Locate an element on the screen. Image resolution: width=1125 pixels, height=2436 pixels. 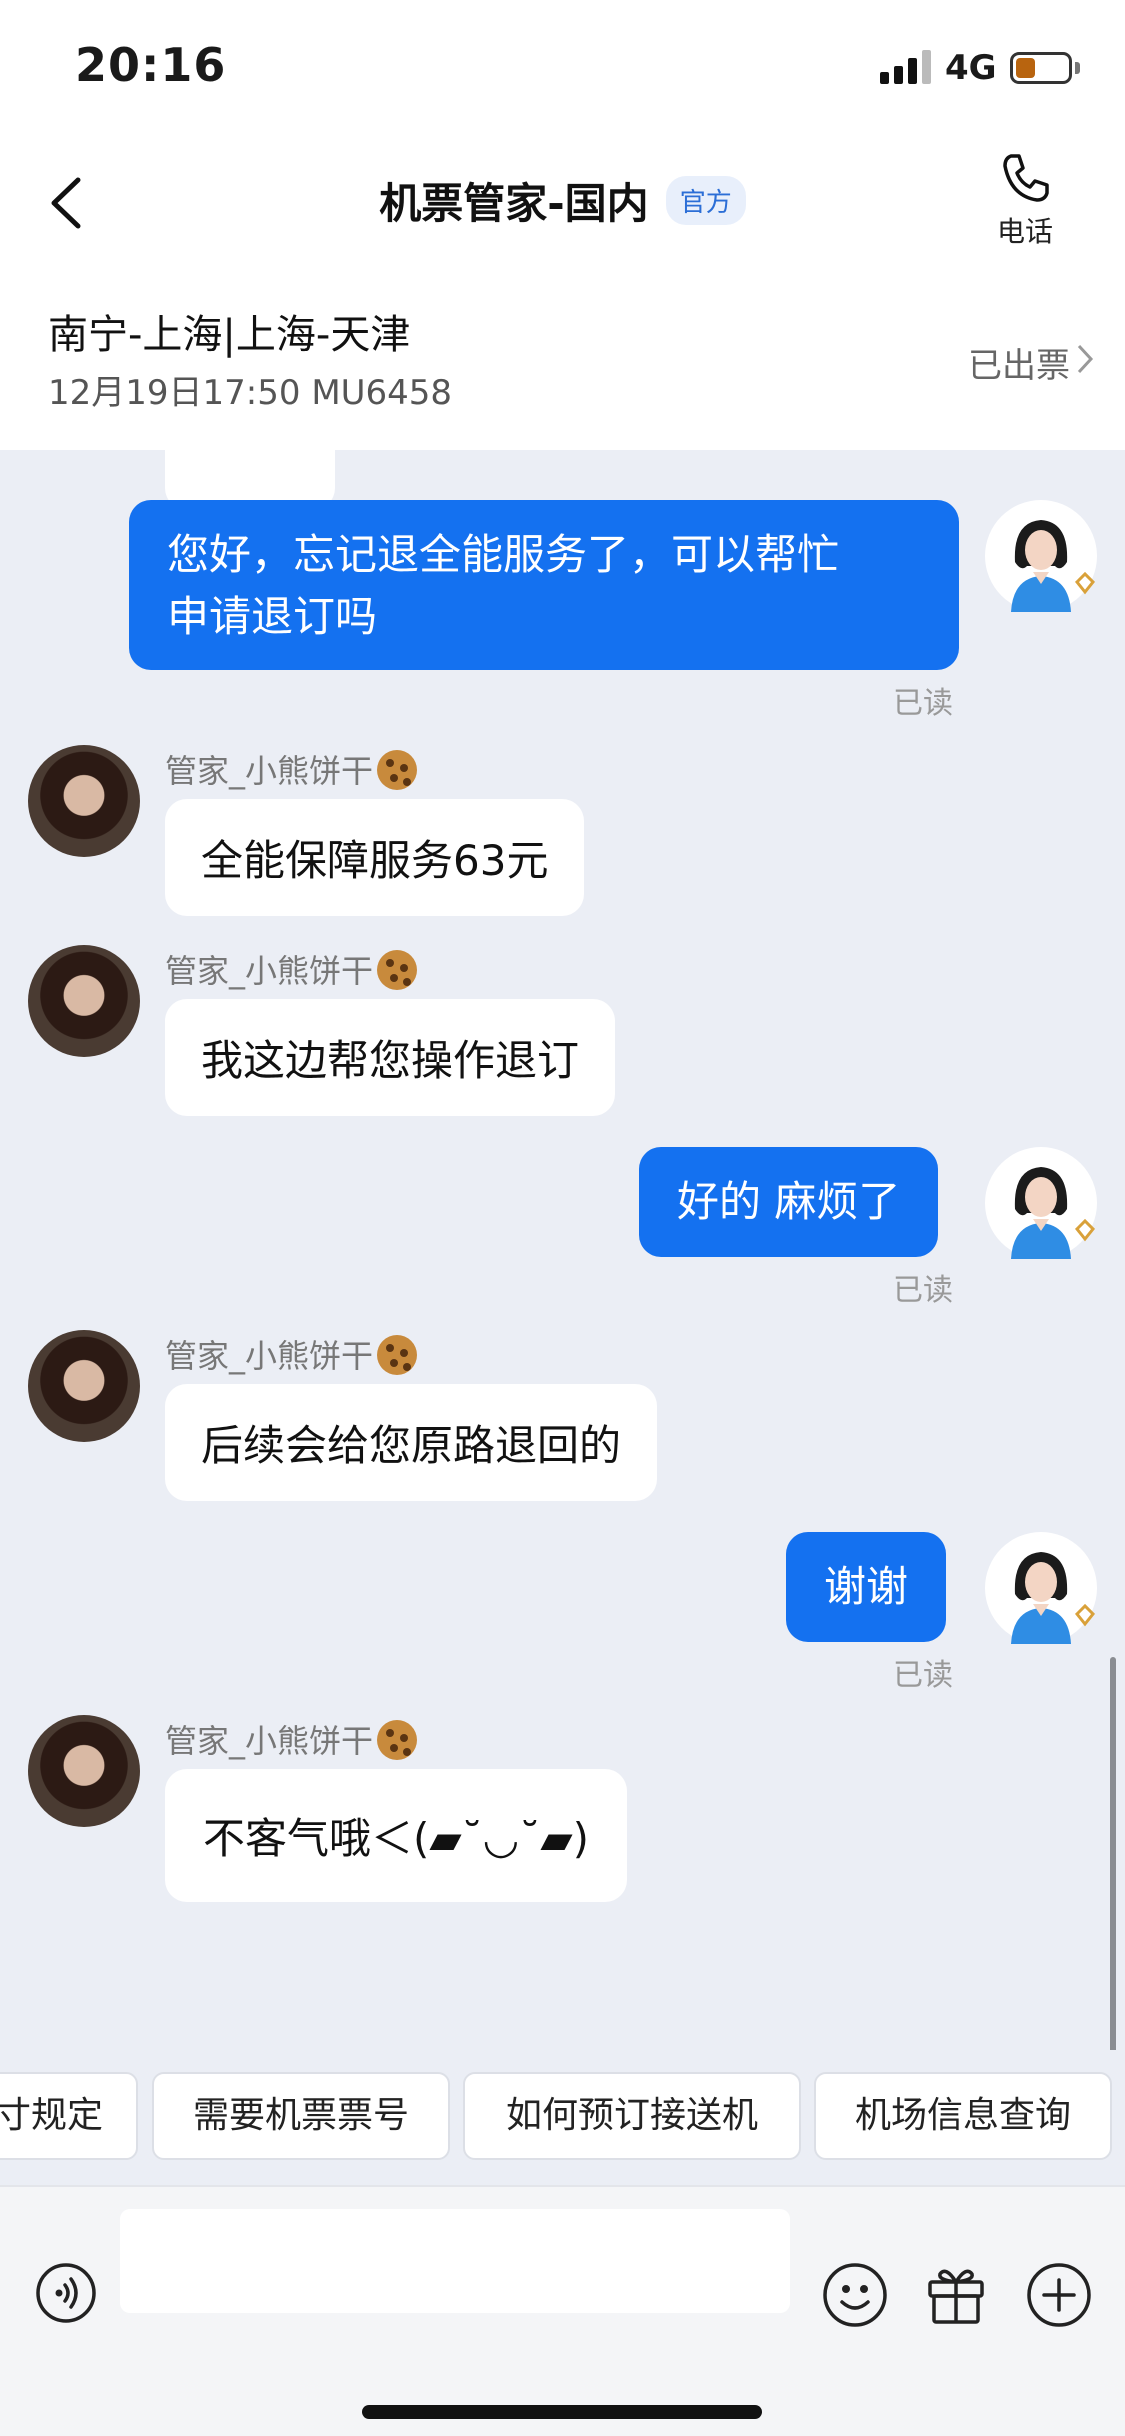
message-input is located at coordinates (455, 2261).